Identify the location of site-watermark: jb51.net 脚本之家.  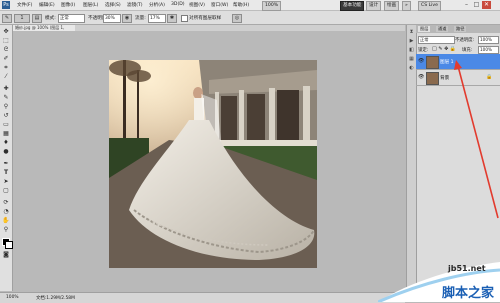
(439, 277).